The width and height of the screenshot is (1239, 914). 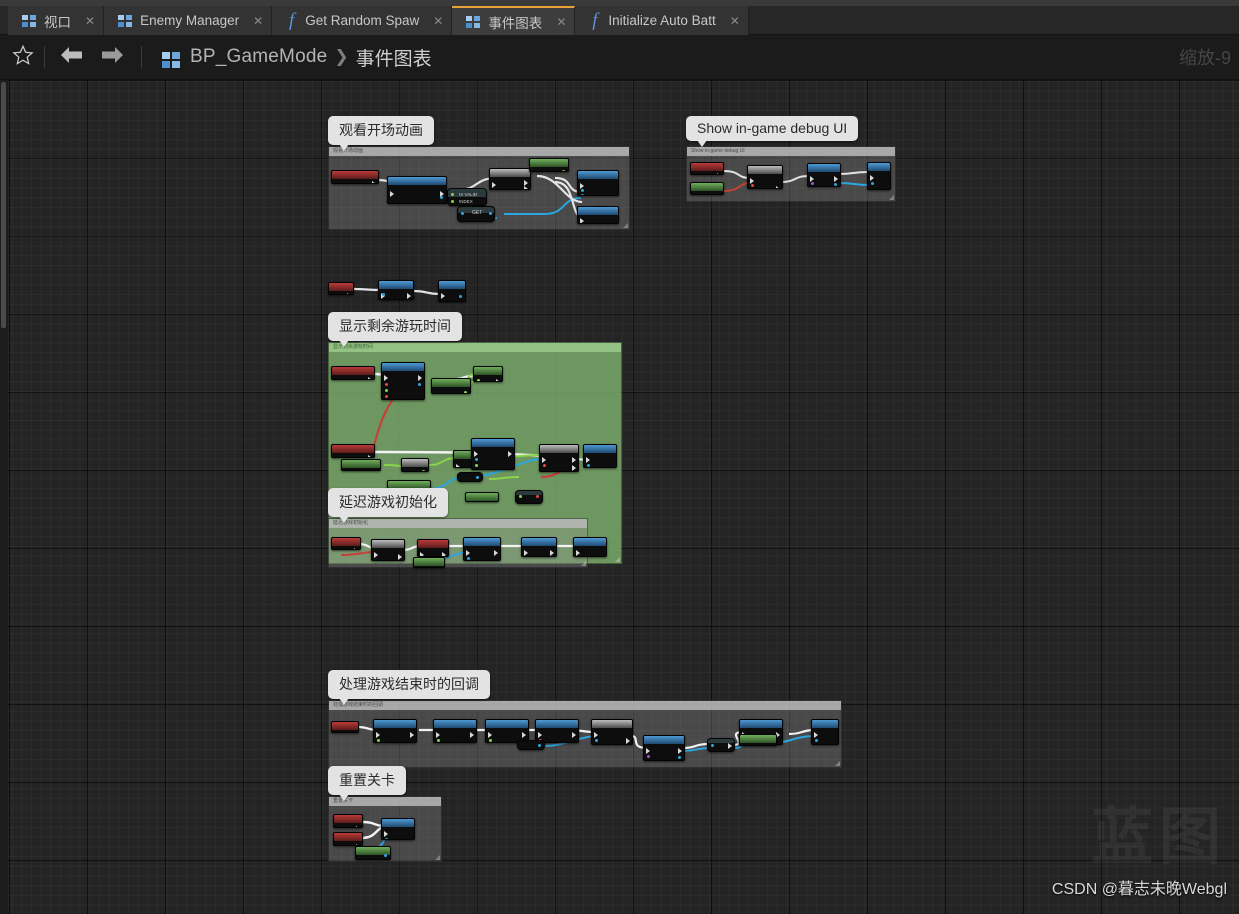 I want to click on tab-viewport: 视口 ✕, so click(x=56, y=20).